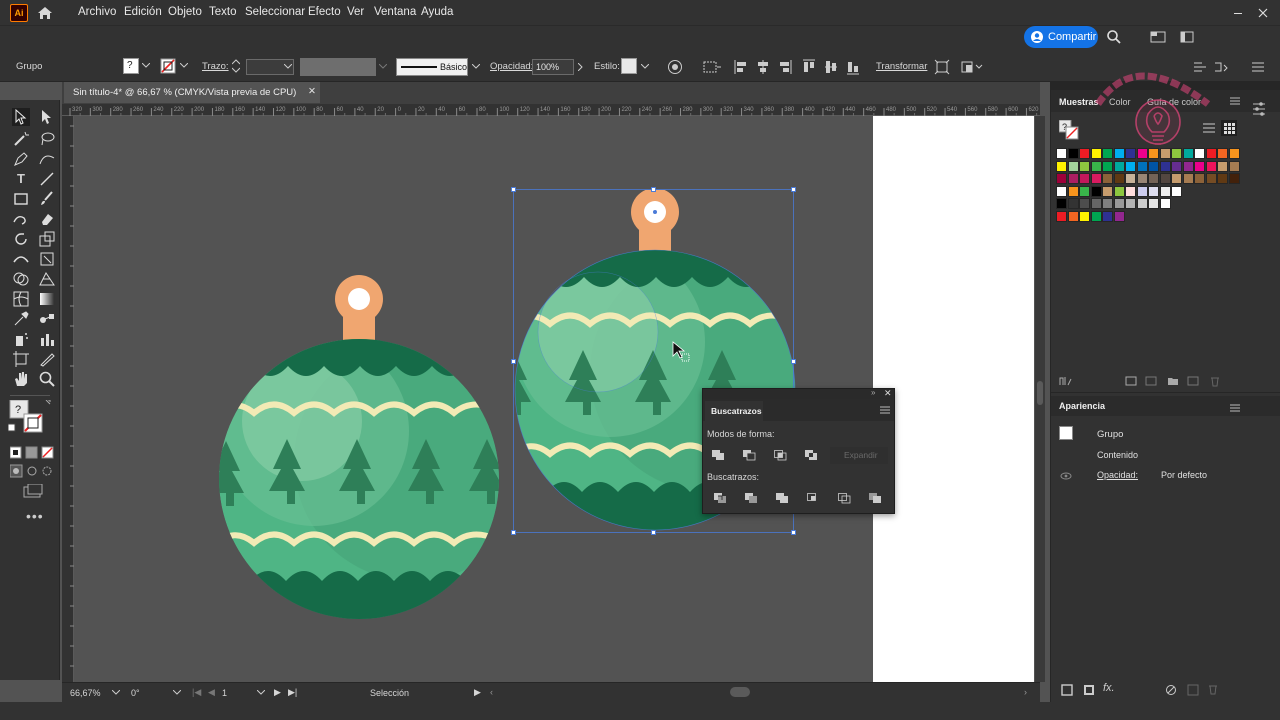  I want to click on collapse-panel-icon: », so click(873, 392).